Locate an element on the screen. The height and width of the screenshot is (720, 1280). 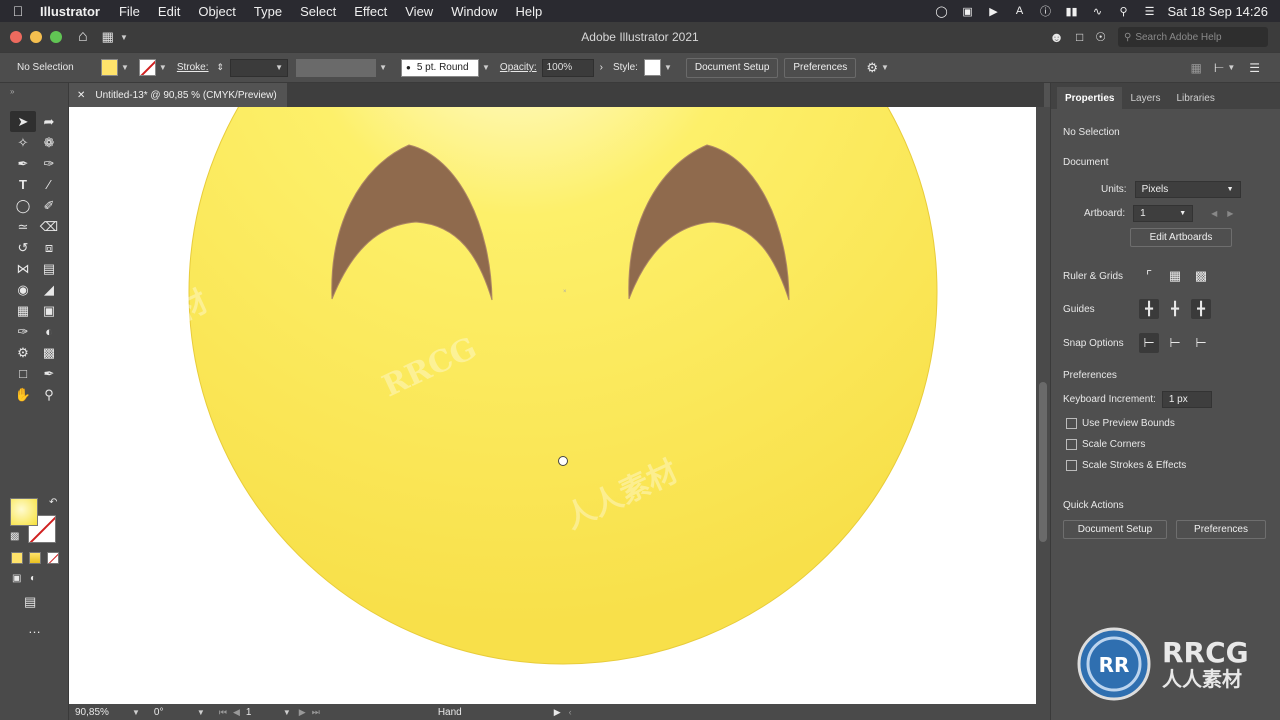
edit-artboards-button: Edit Artboards is located at coordinates (1181, 237).